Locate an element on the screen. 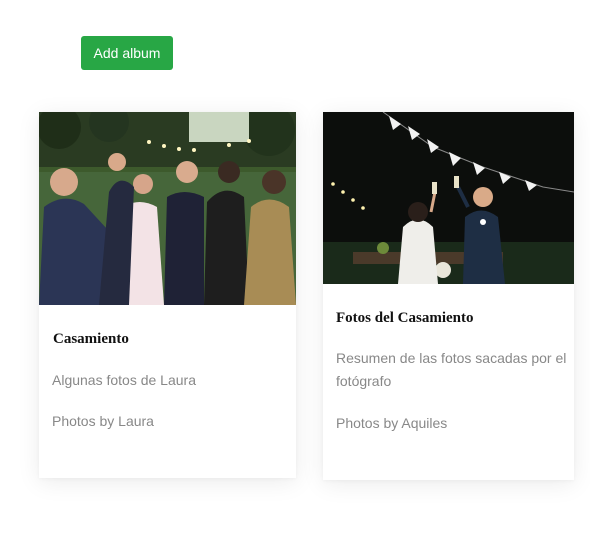 This screenshot has width=590, height=537. album-author: Photos by Aquiles is located at coordinates (392, 423).